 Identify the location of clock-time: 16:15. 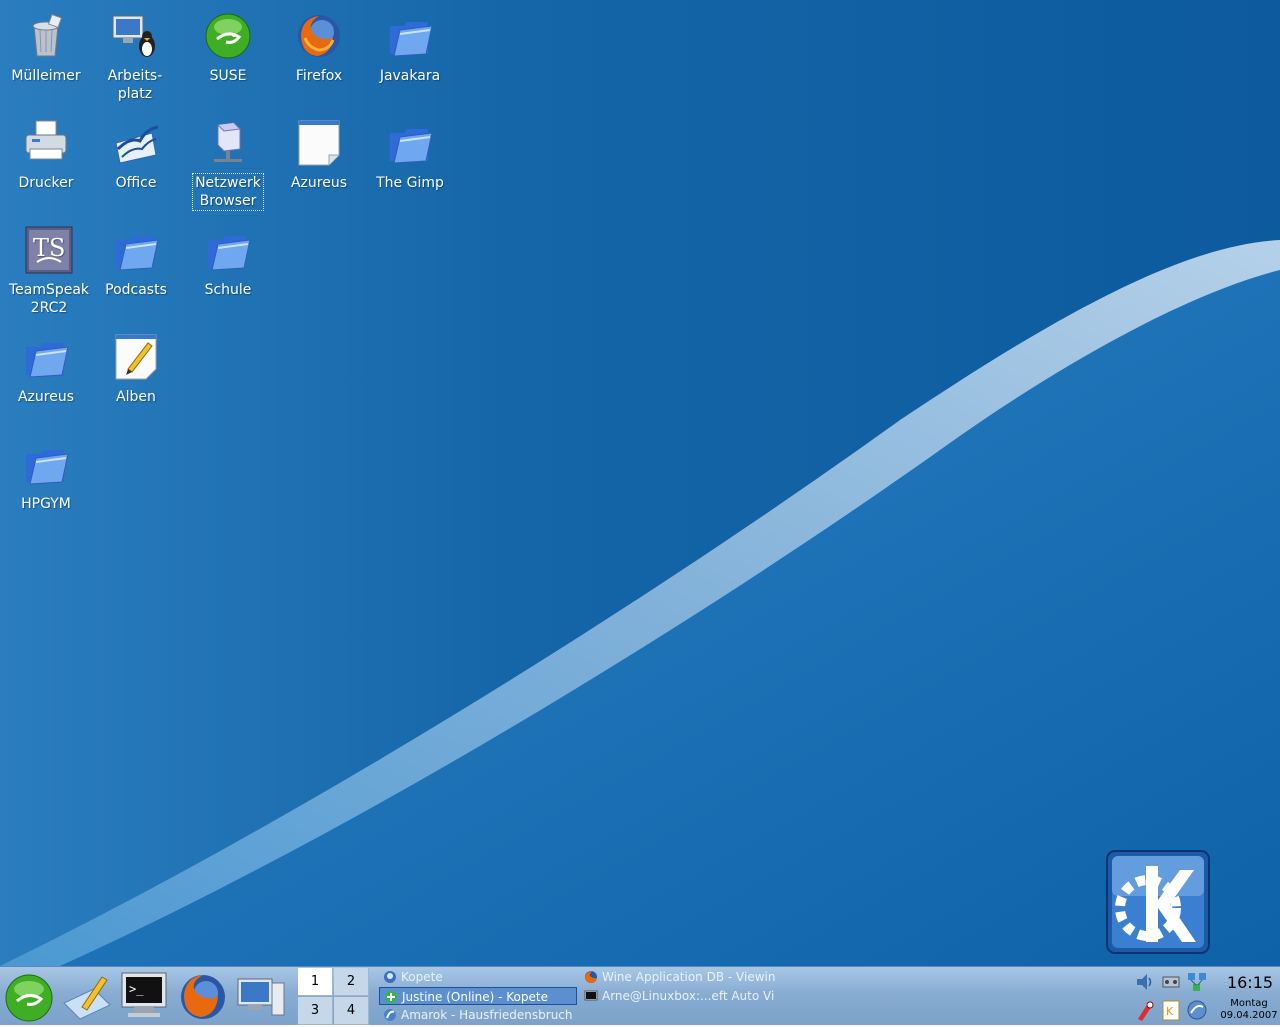
(1250, 982).